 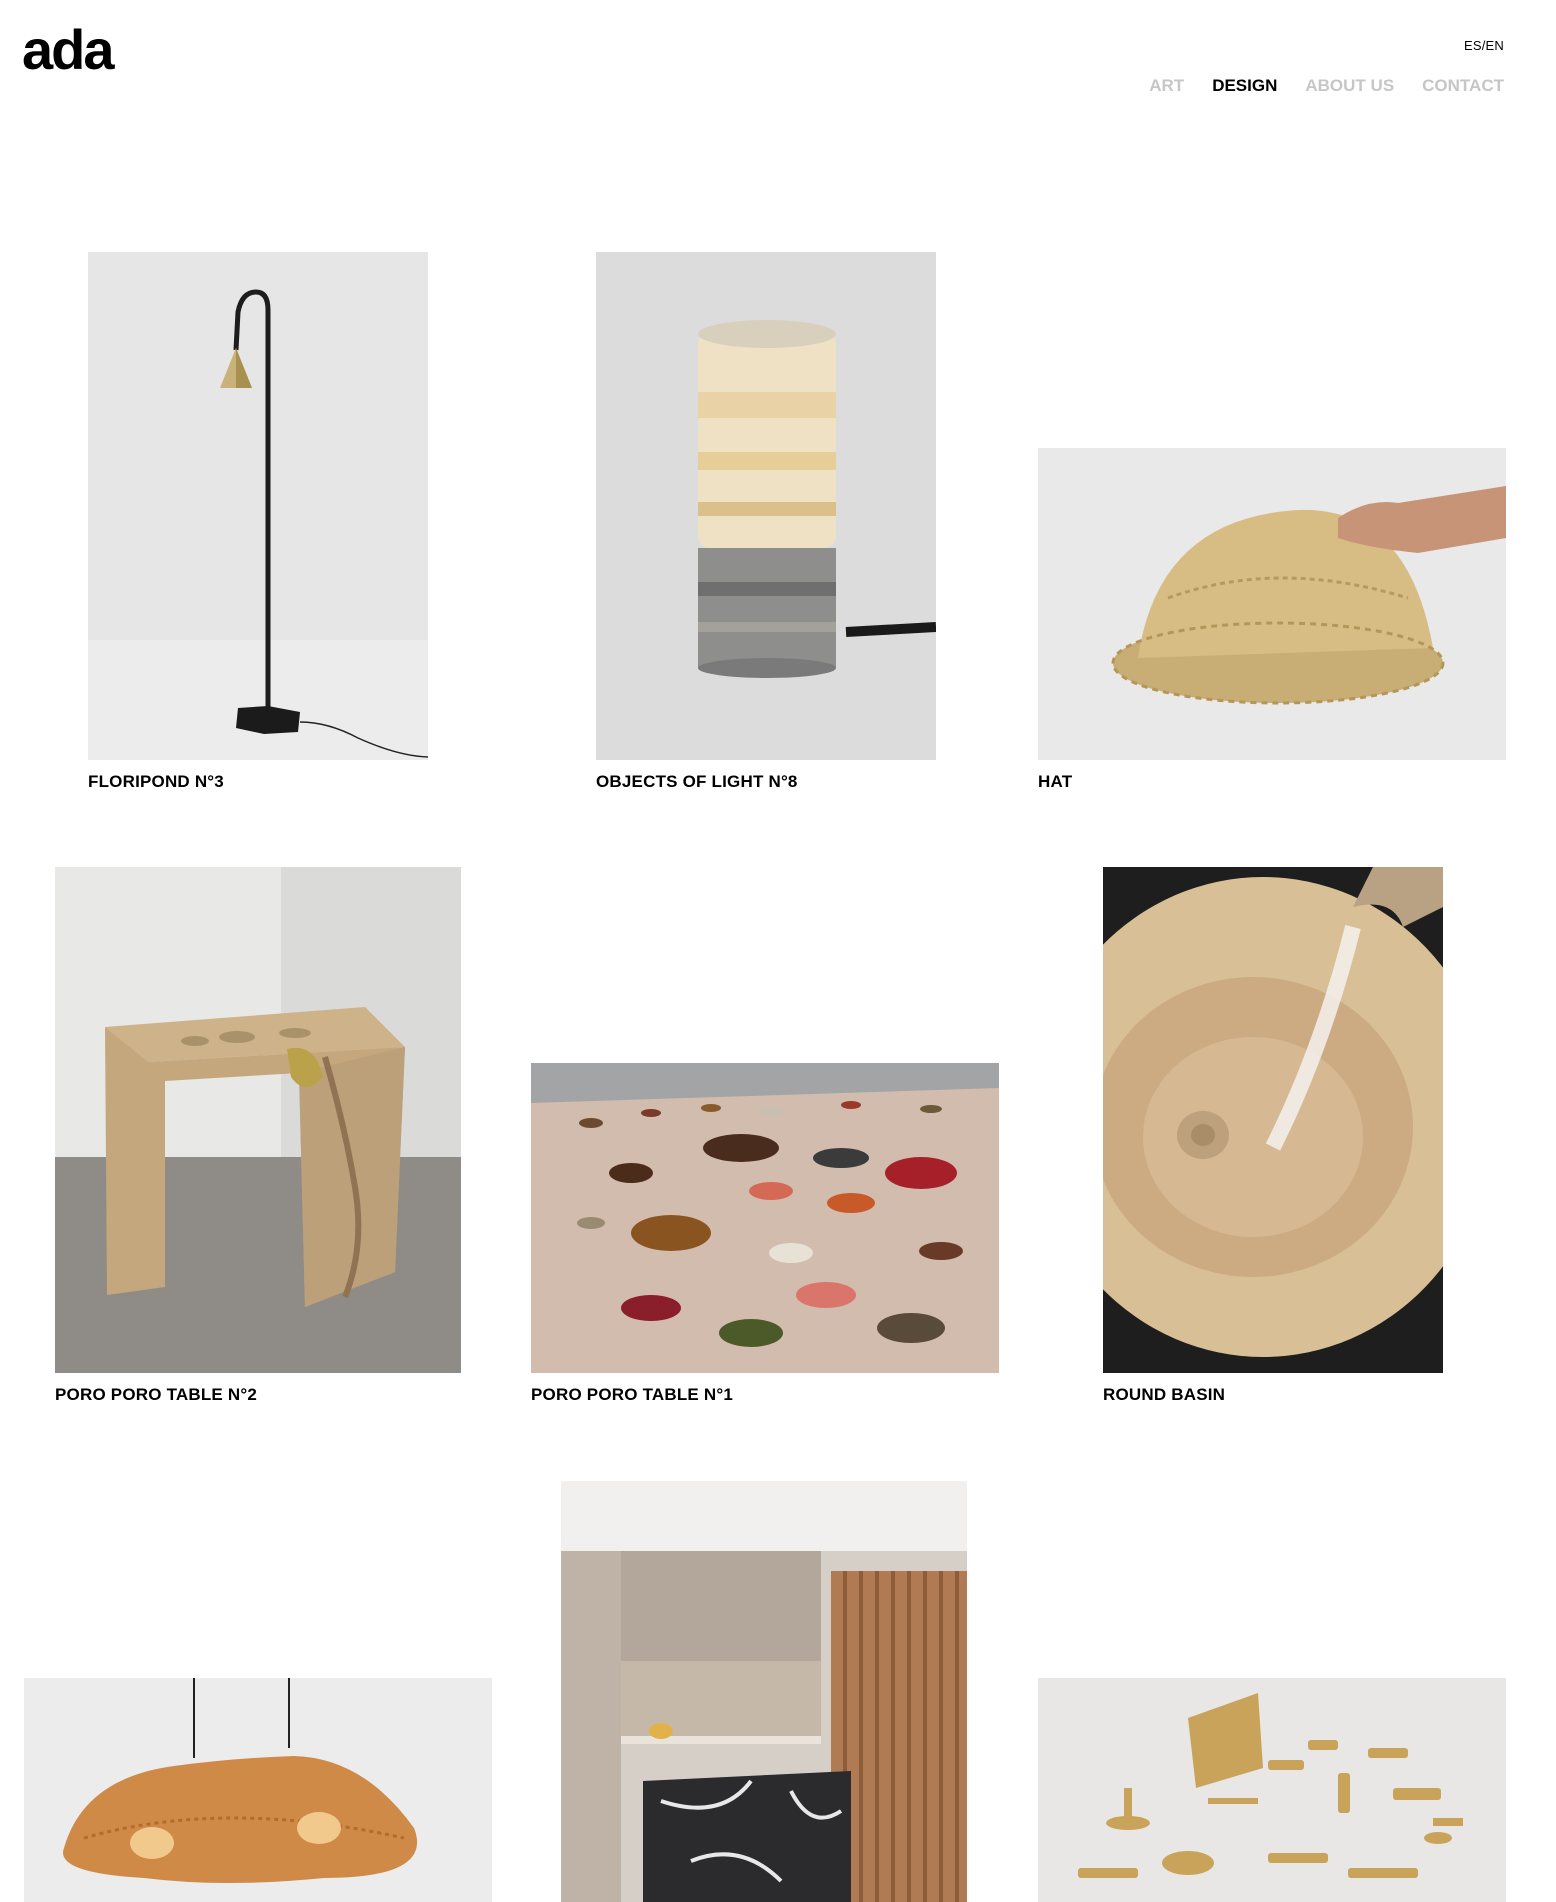 I want to click on product-image-travertine-table, so click(x=258, y=1120).